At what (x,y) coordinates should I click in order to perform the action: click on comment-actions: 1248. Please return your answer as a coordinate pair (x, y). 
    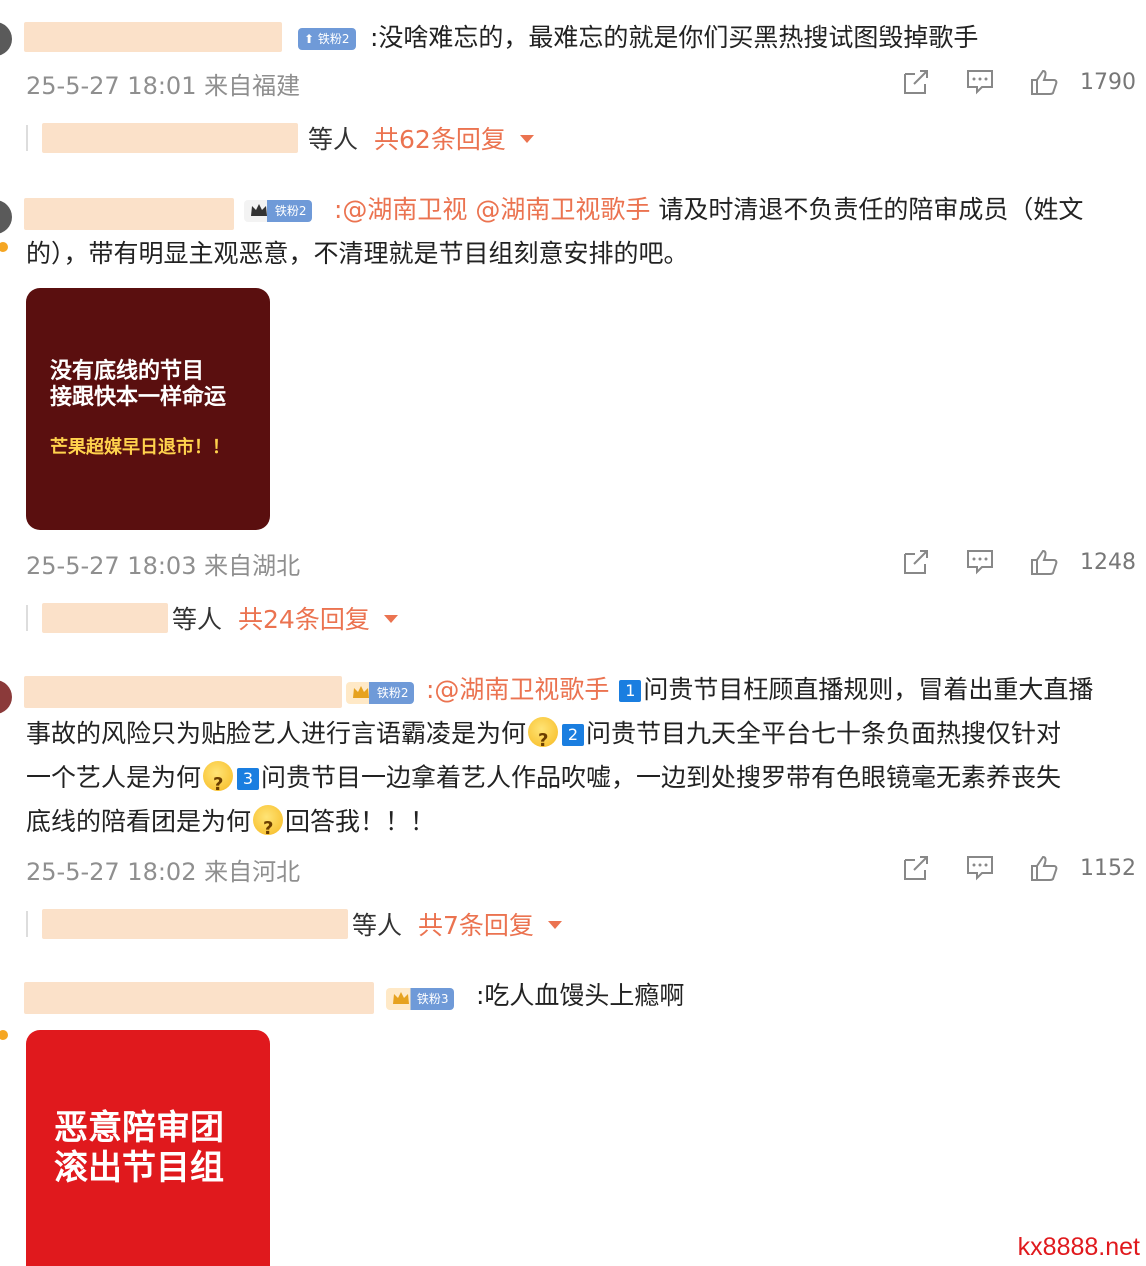
    Looking at the image, I should click on (1010, 562).